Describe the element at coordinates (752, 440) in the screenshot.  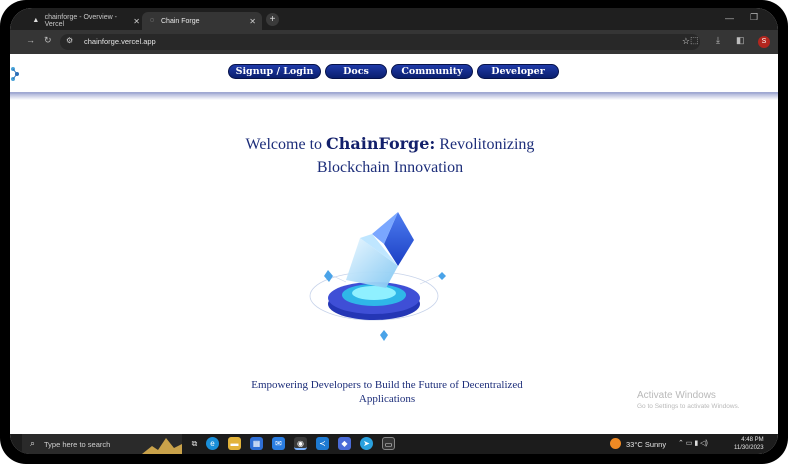
I see `clock-time: 4:48 PM` at that location.